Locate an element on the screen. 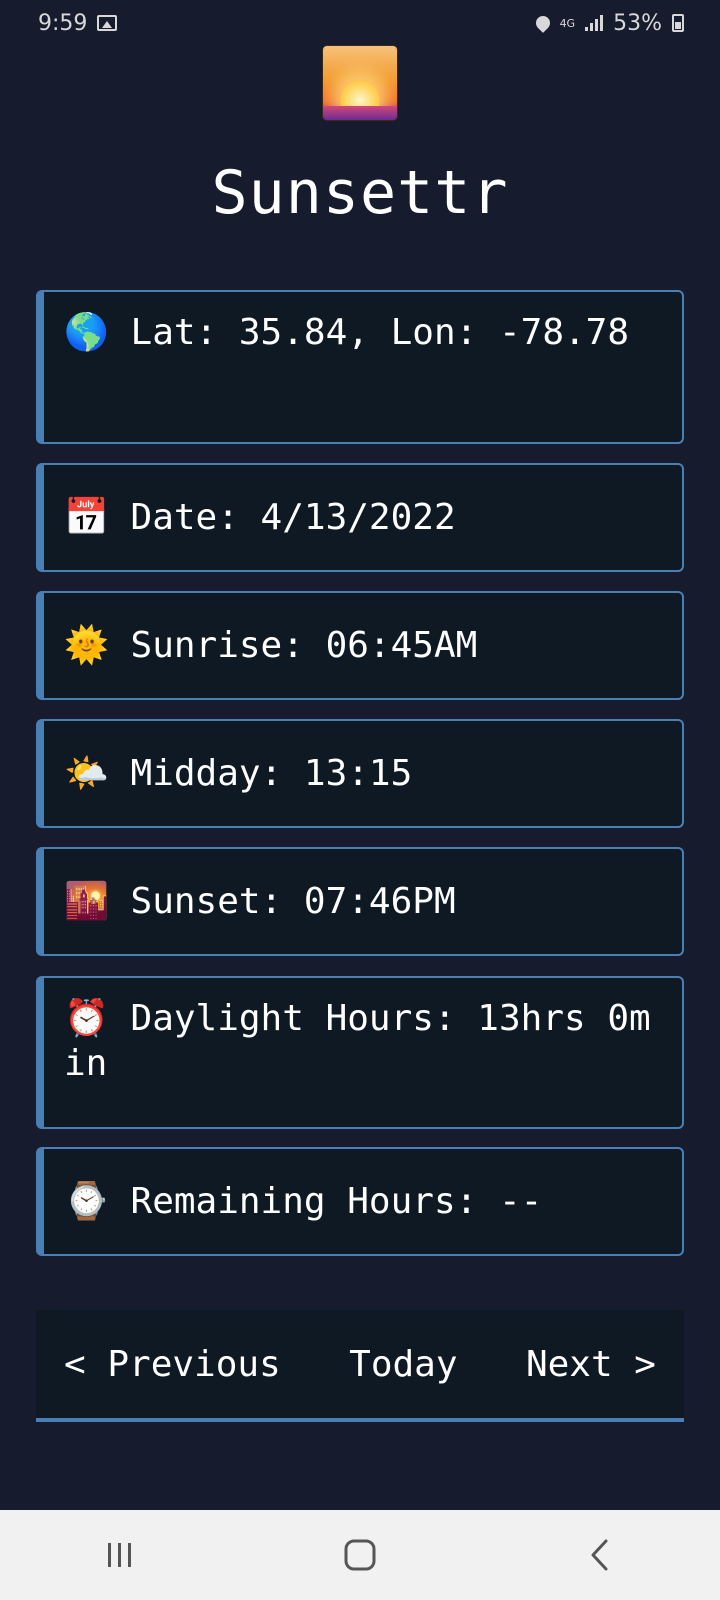 This screenshot has width=720, height=1600. daylight-text: Daylight Hours: 13hrs 0min is located at coordinates (357, 1041).